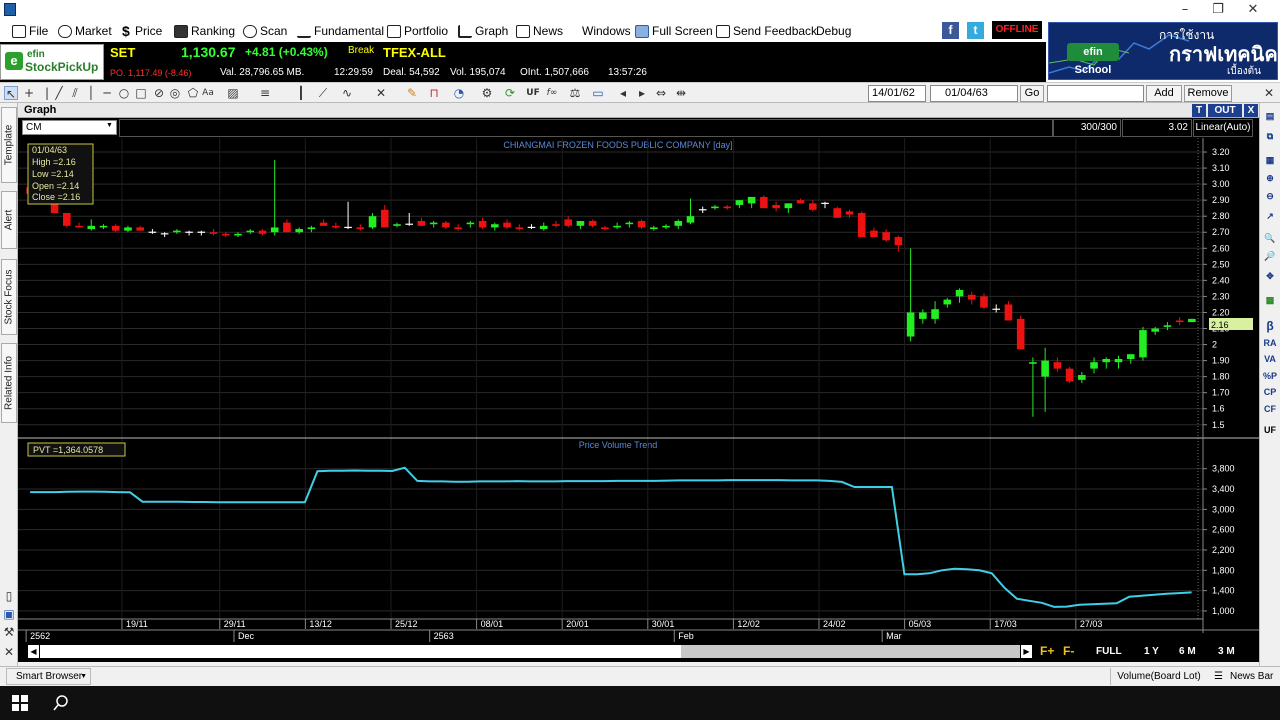  Describe the element at coordinates (850, 651) in the screenshot. I see `scroll-thumb` at that location.